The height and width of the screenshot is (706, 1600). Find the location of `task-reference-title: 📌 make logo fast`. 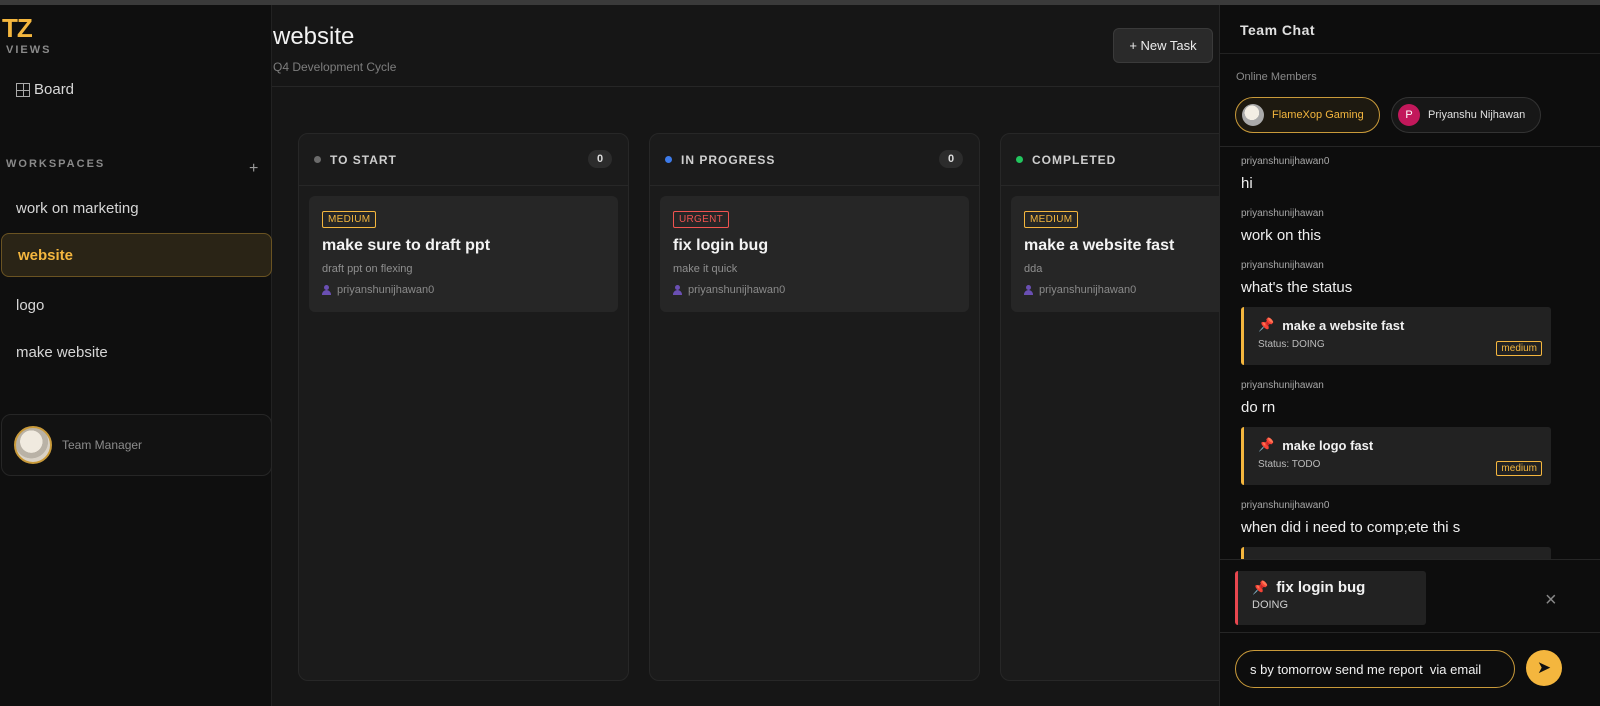

task-reference-title: 📌 make logo fast is located at coordinates (1397, 445).